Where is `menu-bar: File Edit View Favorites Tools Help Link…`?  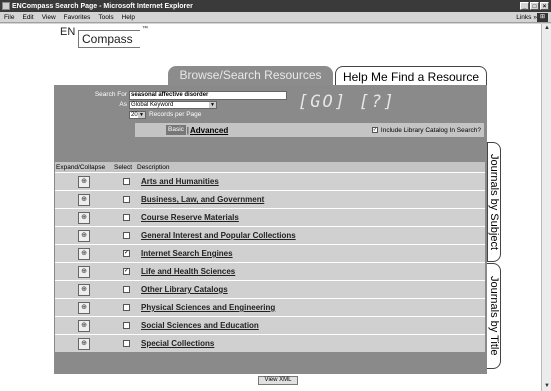
menu-bar: File Edit View Favorites Tools Help Link… is located at coordinates (275, 17).